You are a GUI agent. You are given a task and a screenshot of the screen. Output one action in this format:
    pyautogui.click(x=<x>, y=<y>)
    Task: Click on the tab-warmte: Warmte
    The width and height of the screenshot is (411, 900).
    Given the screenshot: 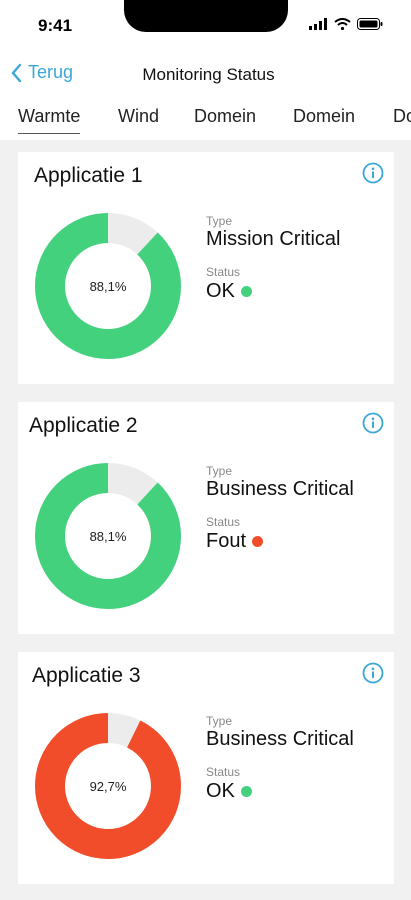 What is the action you would take?
    pyautogui.click(x=49, y=120)
    